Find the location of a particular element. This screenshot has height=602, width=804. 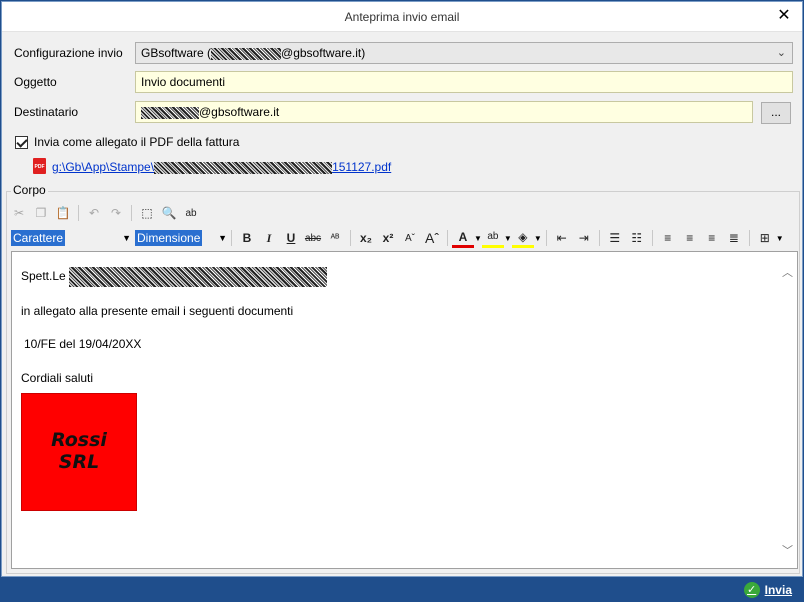

company-logo: Rossi SRL is located at coordinates (79, 452).